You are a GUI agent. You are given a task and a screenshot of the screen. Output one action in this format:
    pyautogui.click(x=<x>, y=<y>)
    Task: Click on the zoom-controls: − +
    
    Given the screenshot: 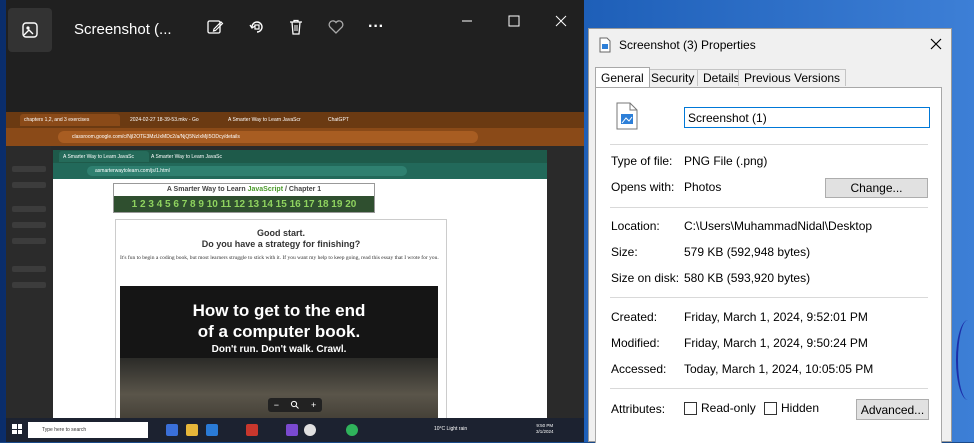 What is the action you would take?
    pyautogui.click(x=295, y=405)
    